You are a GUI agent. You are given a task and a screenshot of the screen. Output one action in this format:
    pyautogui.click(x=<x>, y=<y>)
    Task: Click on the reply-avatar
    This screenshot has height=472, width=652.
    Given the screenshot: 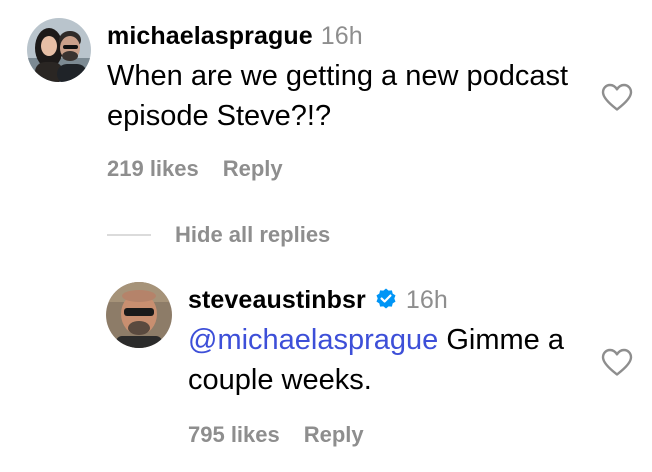 What is the action you would take?
    pyautogui.click(x=139, y=315)
    